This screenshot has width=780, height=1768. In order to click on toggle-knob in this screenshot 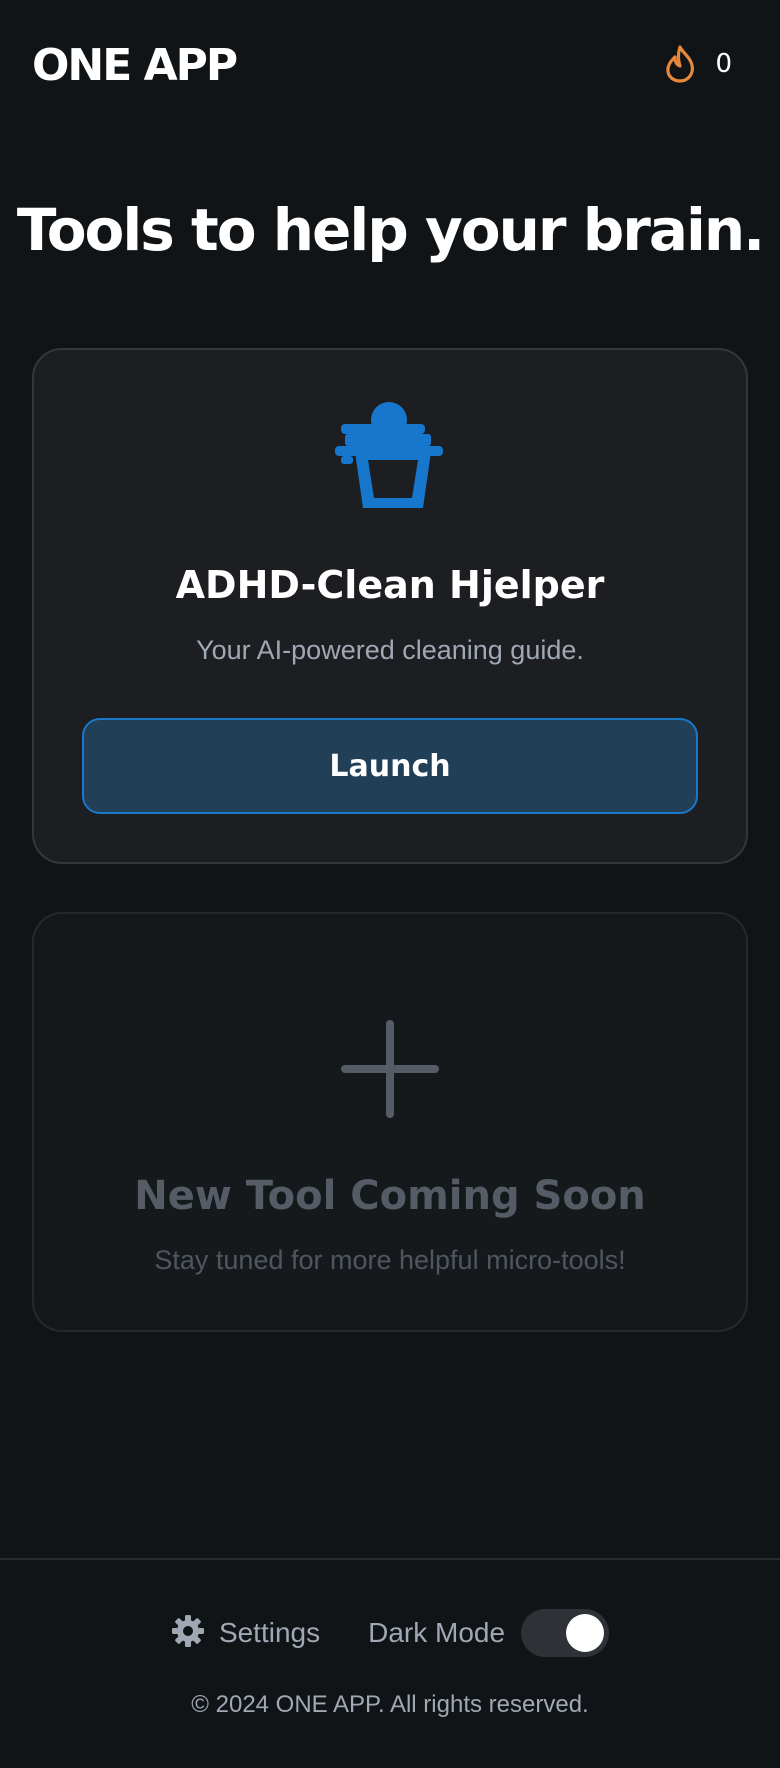, I will do `click(585, 1633)`.